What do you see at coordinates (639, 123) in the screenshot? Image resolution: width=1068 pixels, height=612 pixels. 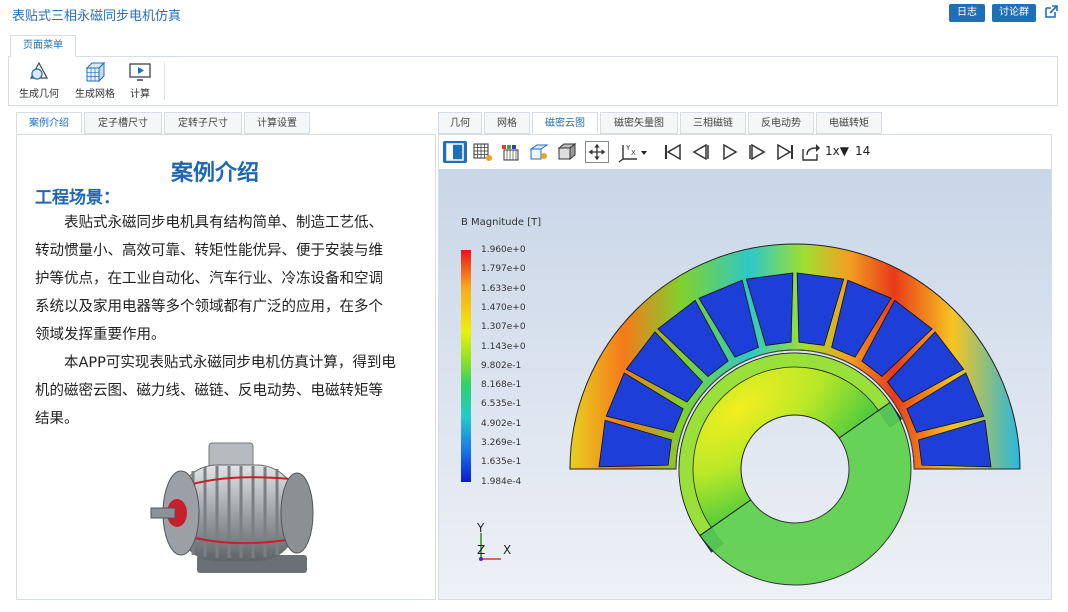 I see `tab-flux-density-vector: 磁密矢量图` at bounding box center [639, 123].